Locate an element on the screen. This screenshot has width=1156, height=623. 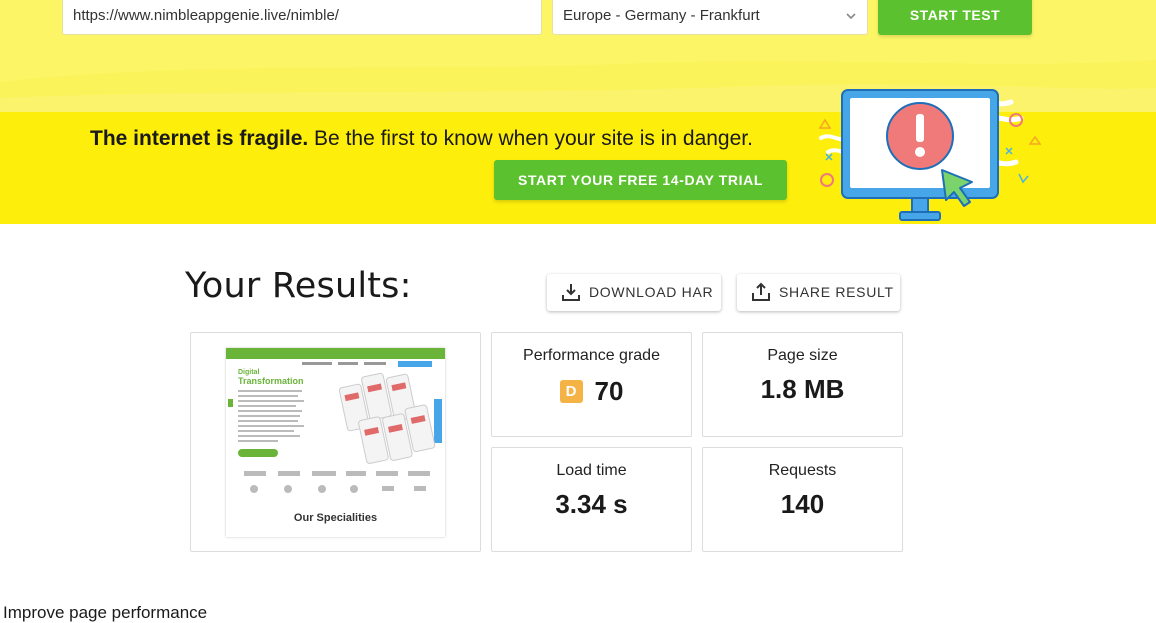
download-icon is located at coordinates (571, 292).